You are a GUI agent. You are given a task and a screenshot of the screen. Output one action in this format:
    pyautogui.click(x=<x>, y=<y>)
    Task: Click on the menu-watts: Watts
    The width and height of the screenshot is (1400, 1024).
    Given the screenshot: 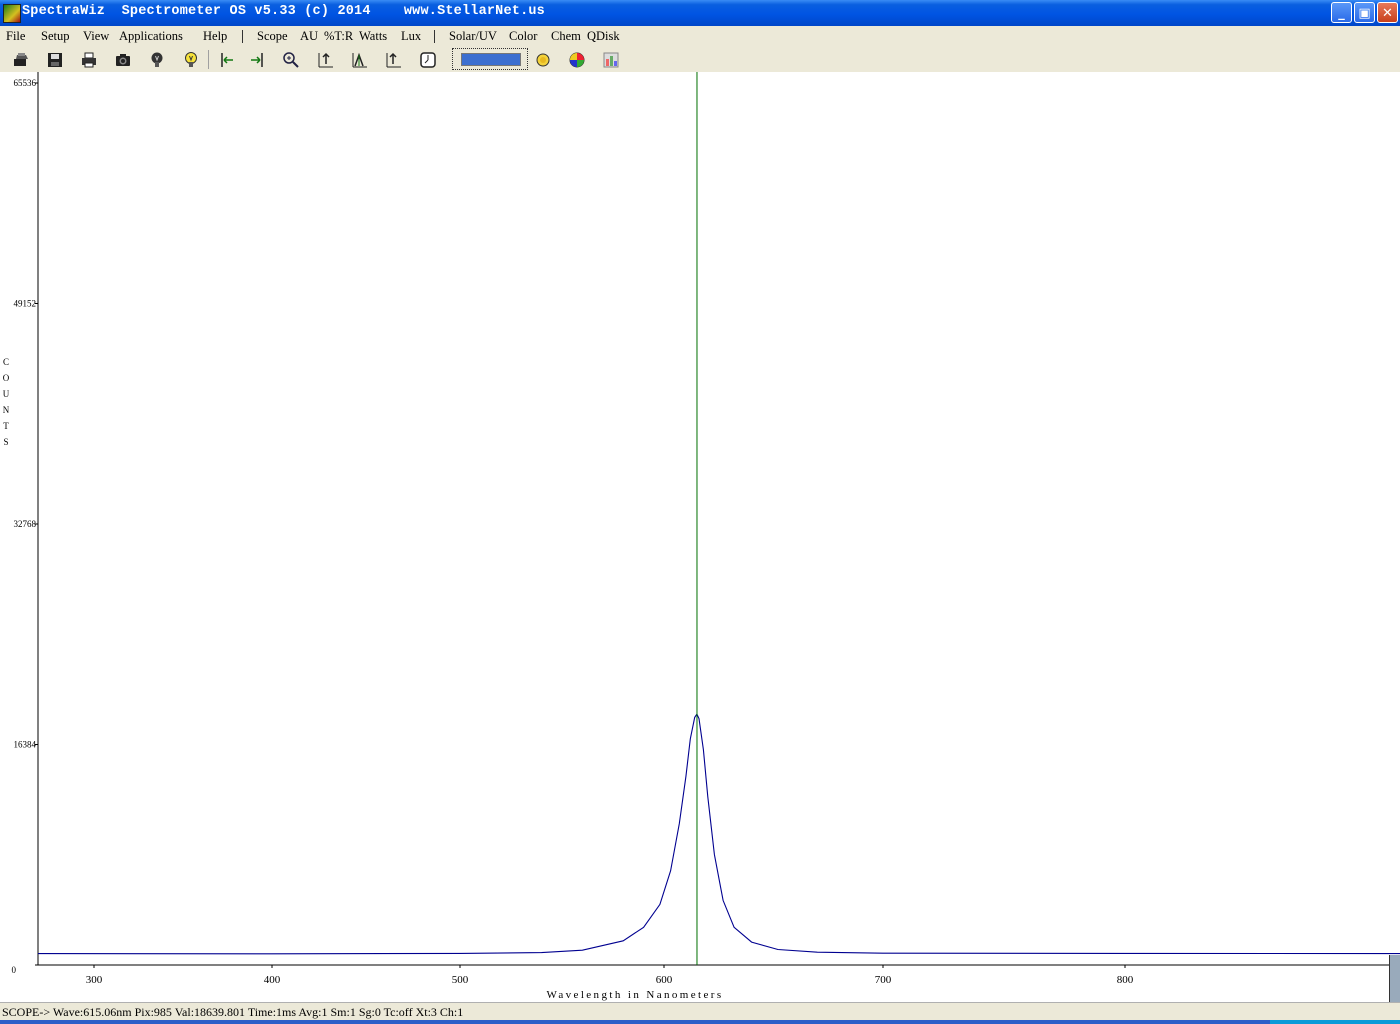 What is the action you would take?
    pyautogui.click(x=373, y=36)
    